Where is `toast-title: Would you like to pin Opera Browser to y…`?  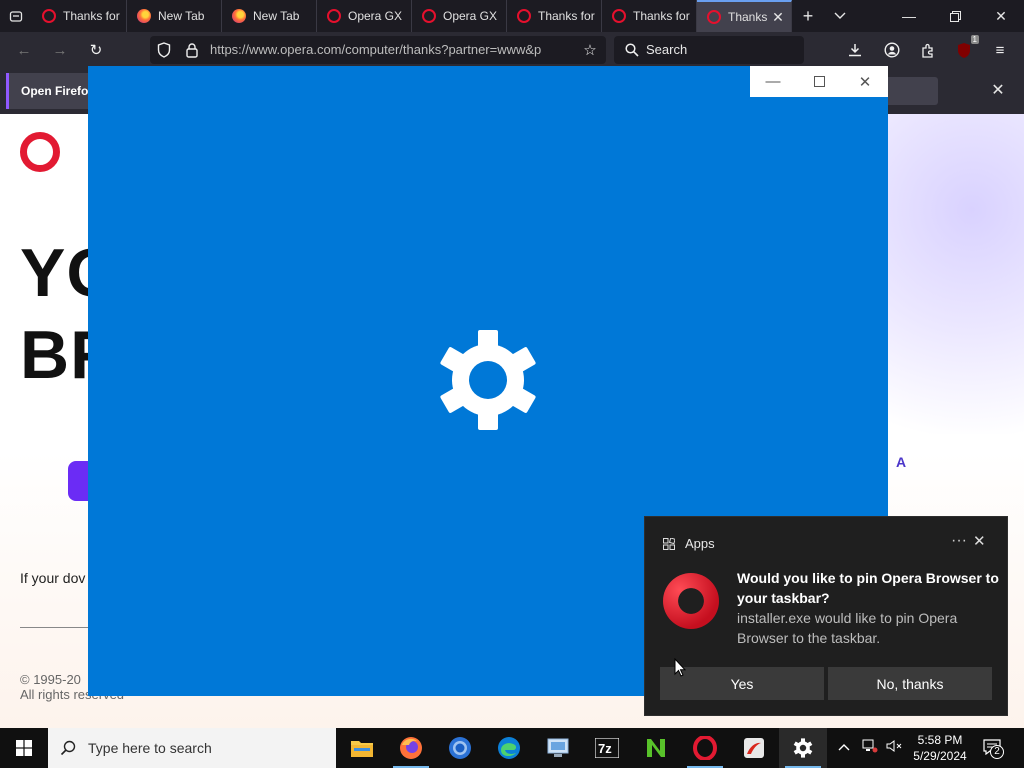 toast-title: Would you like to pin Opera Browser to y… is located at coordinates (868, 588).